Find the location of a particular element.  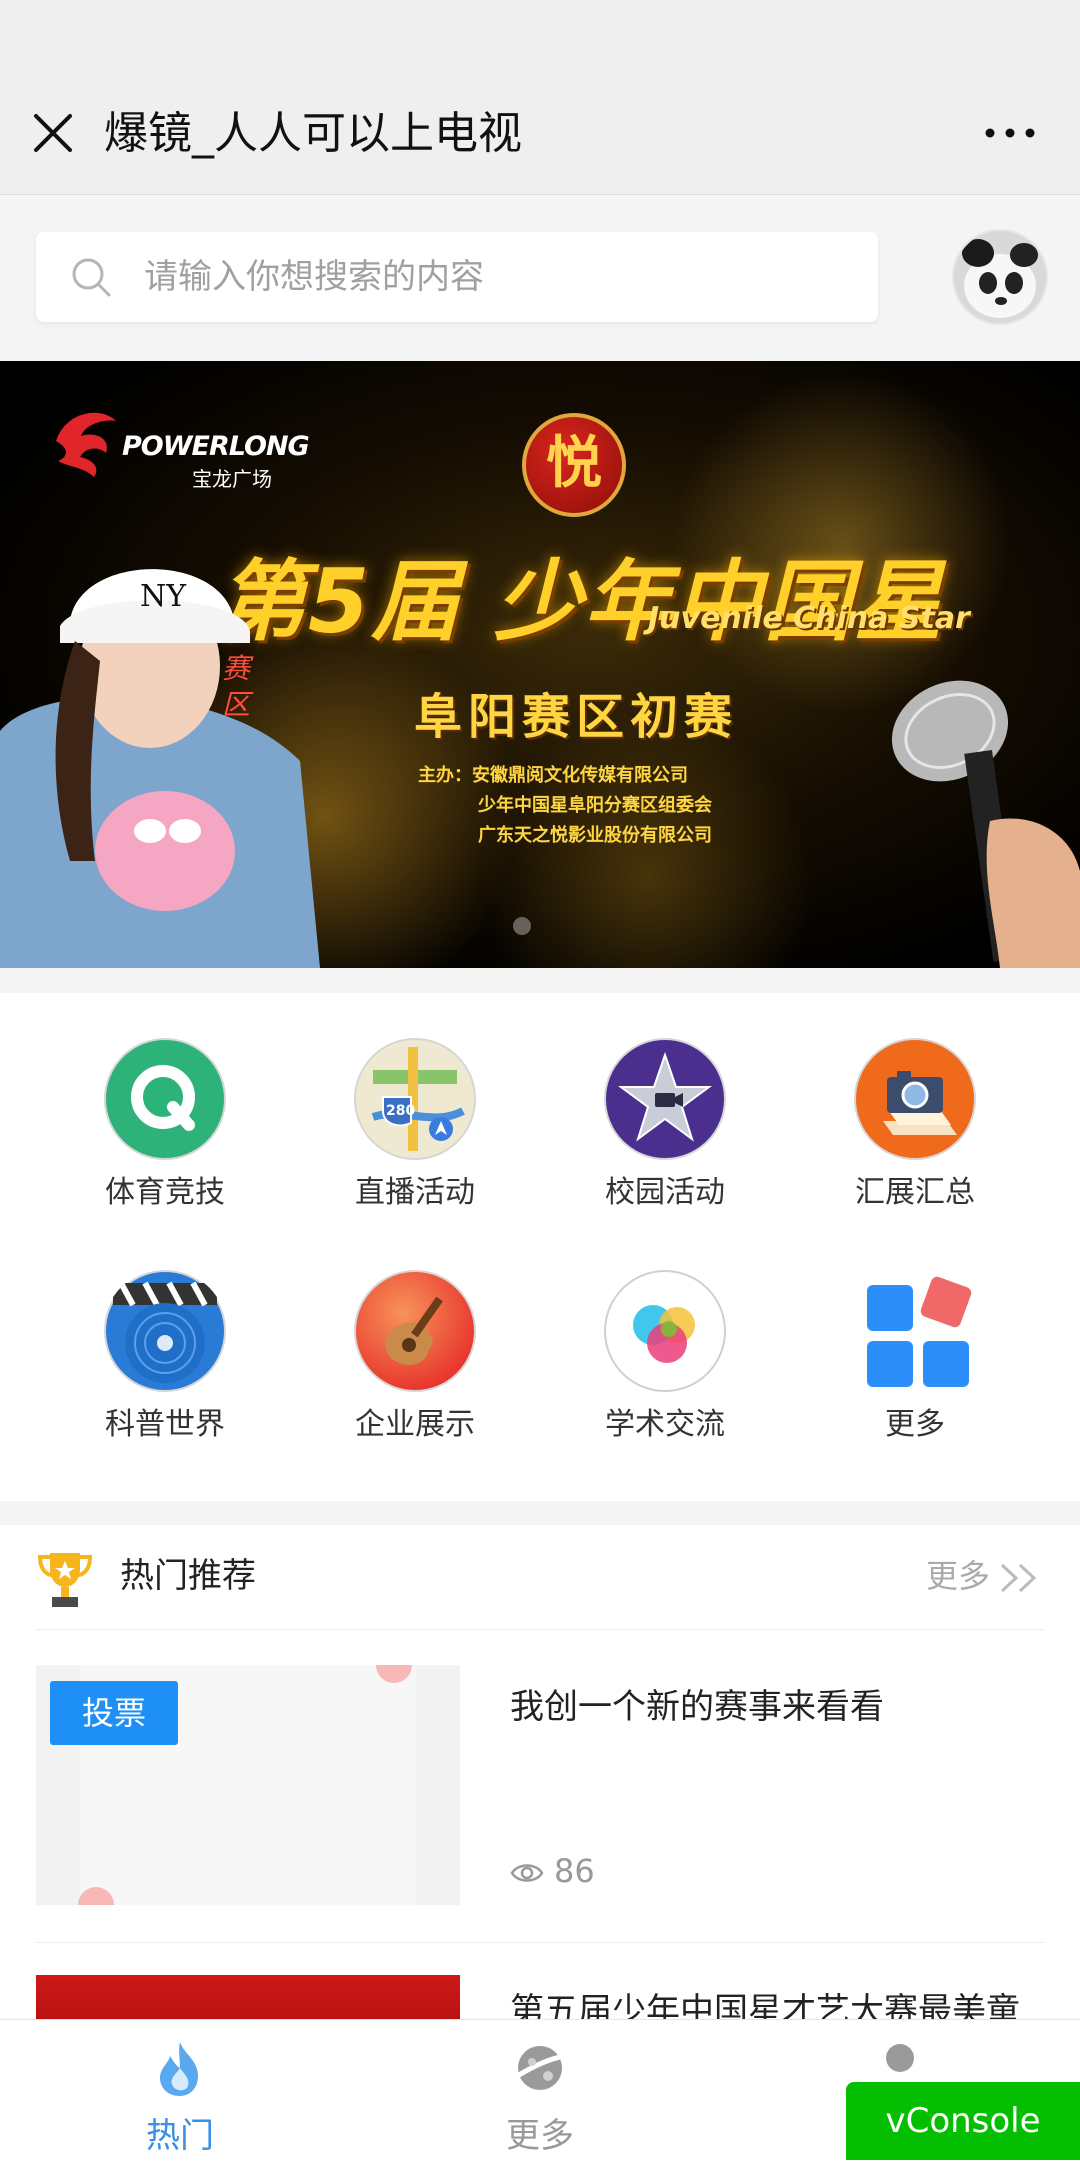

q-icon is located at coordinates (165, 1099).